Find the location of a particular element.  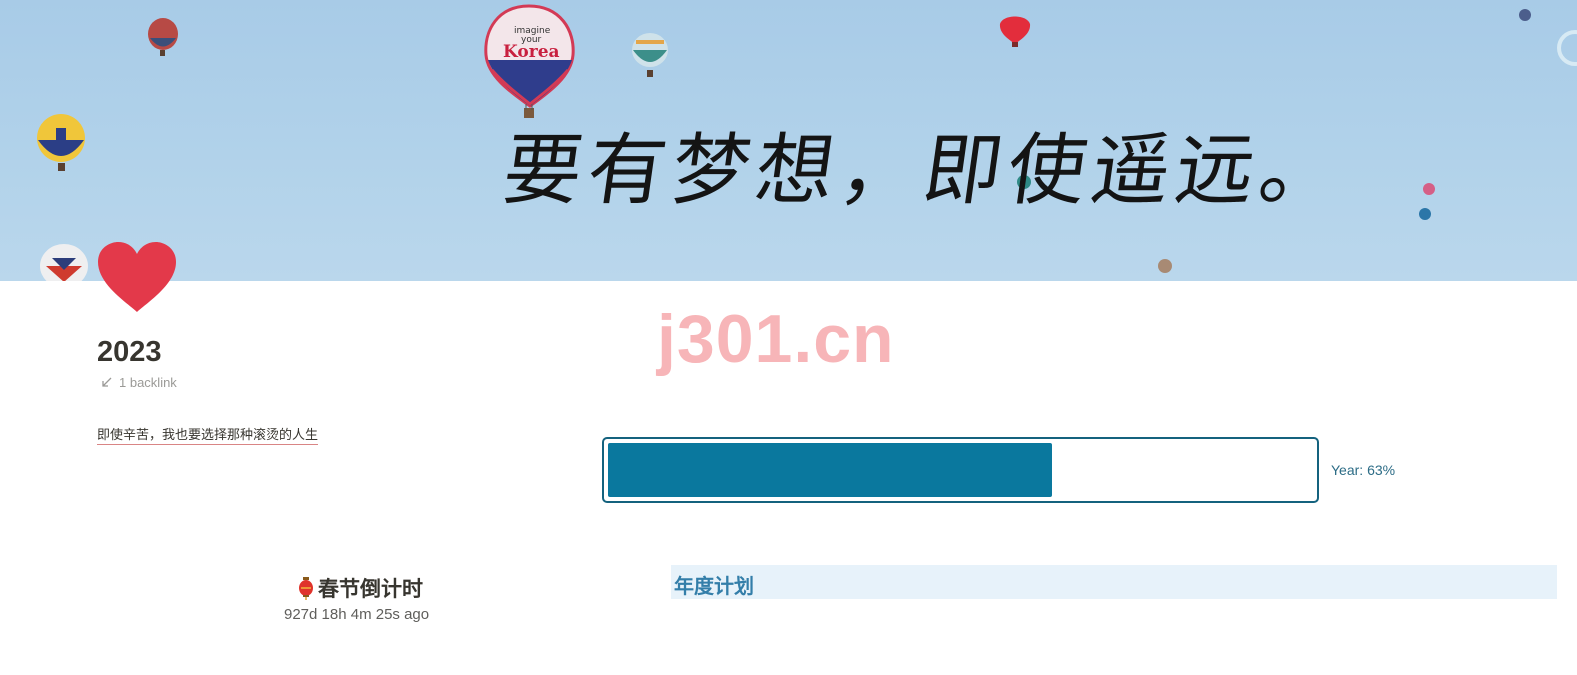

countdown-title-text: 春节倒计时 is located at coordinates (370, 589).